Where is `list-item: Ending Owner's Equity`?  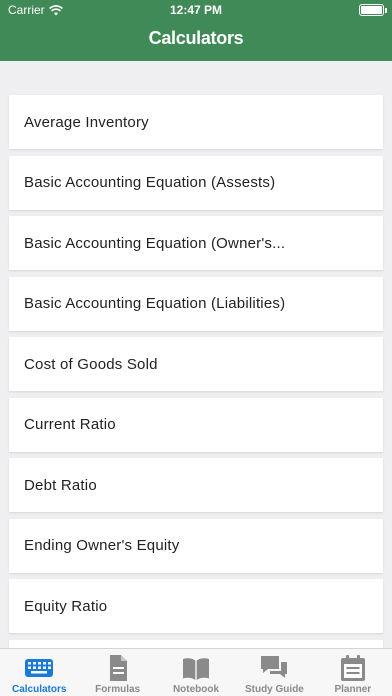
list-item: Ending Owner's Equity is located at coordinates (196, 545).